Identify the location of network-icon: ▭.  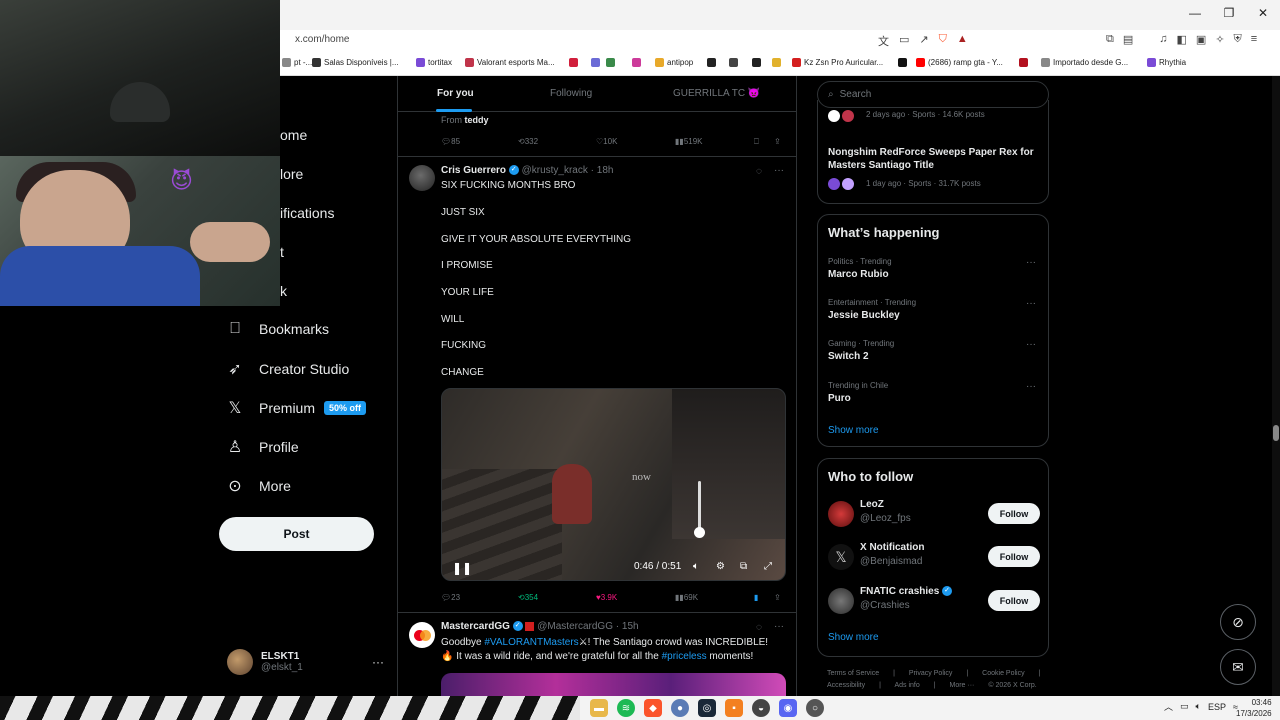
(1184, 706).